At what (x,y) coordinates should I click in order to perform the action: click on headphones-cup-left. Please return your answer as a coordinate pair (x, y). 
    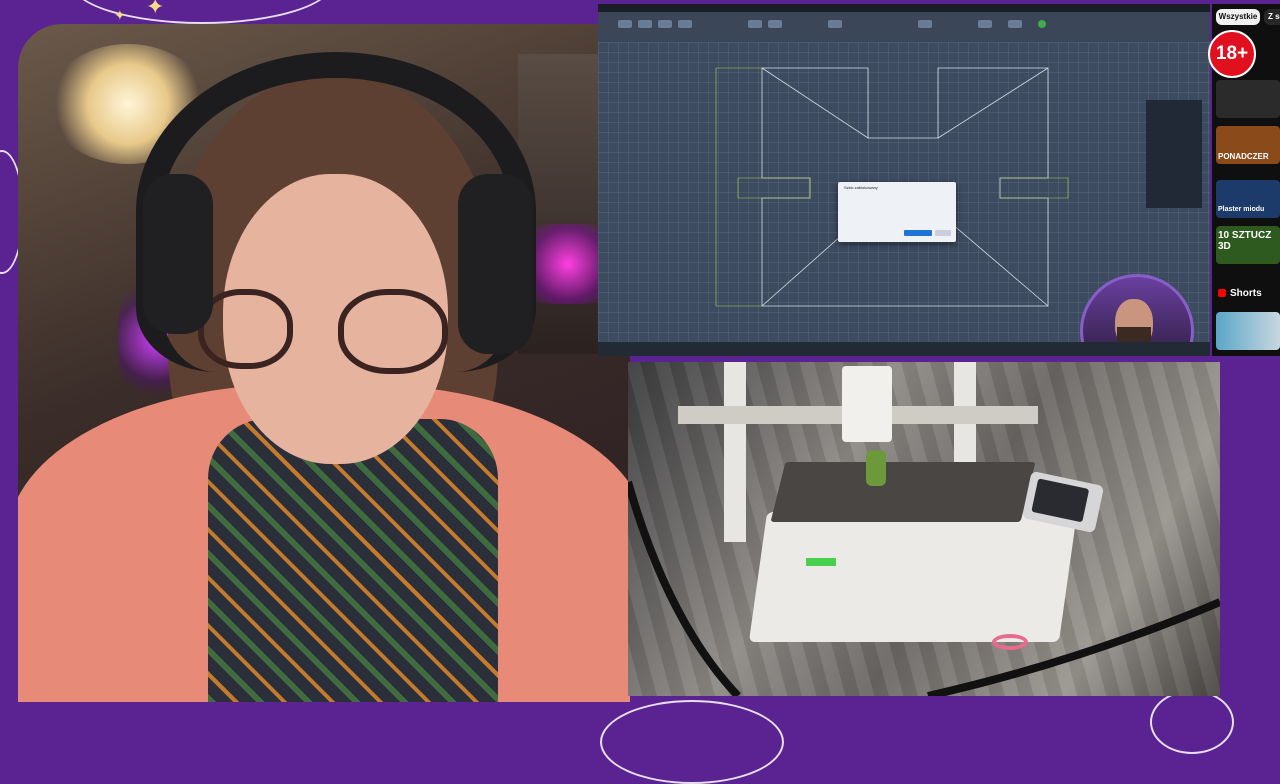
    Looking at the image, I should click on (178, 254).